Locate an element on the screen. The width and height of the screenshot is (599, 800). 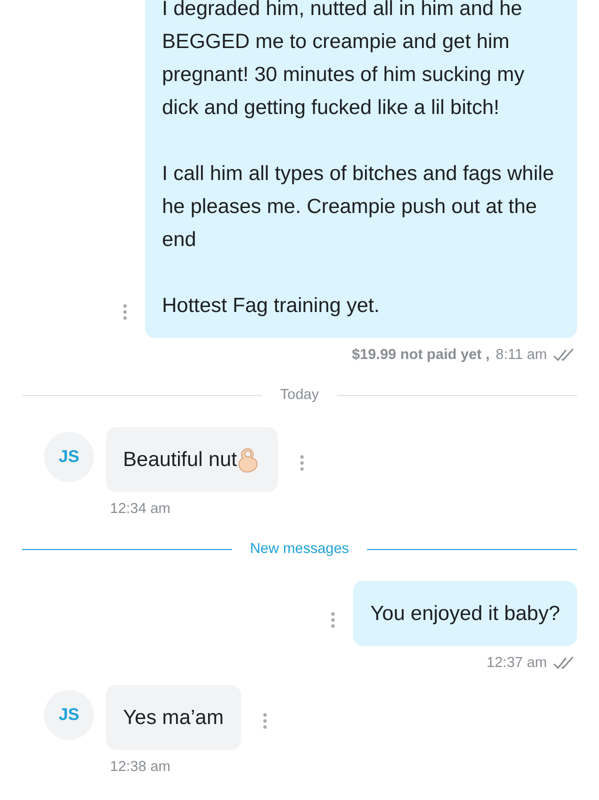
date-divider-label: Today is located at coordinates (299, 395).